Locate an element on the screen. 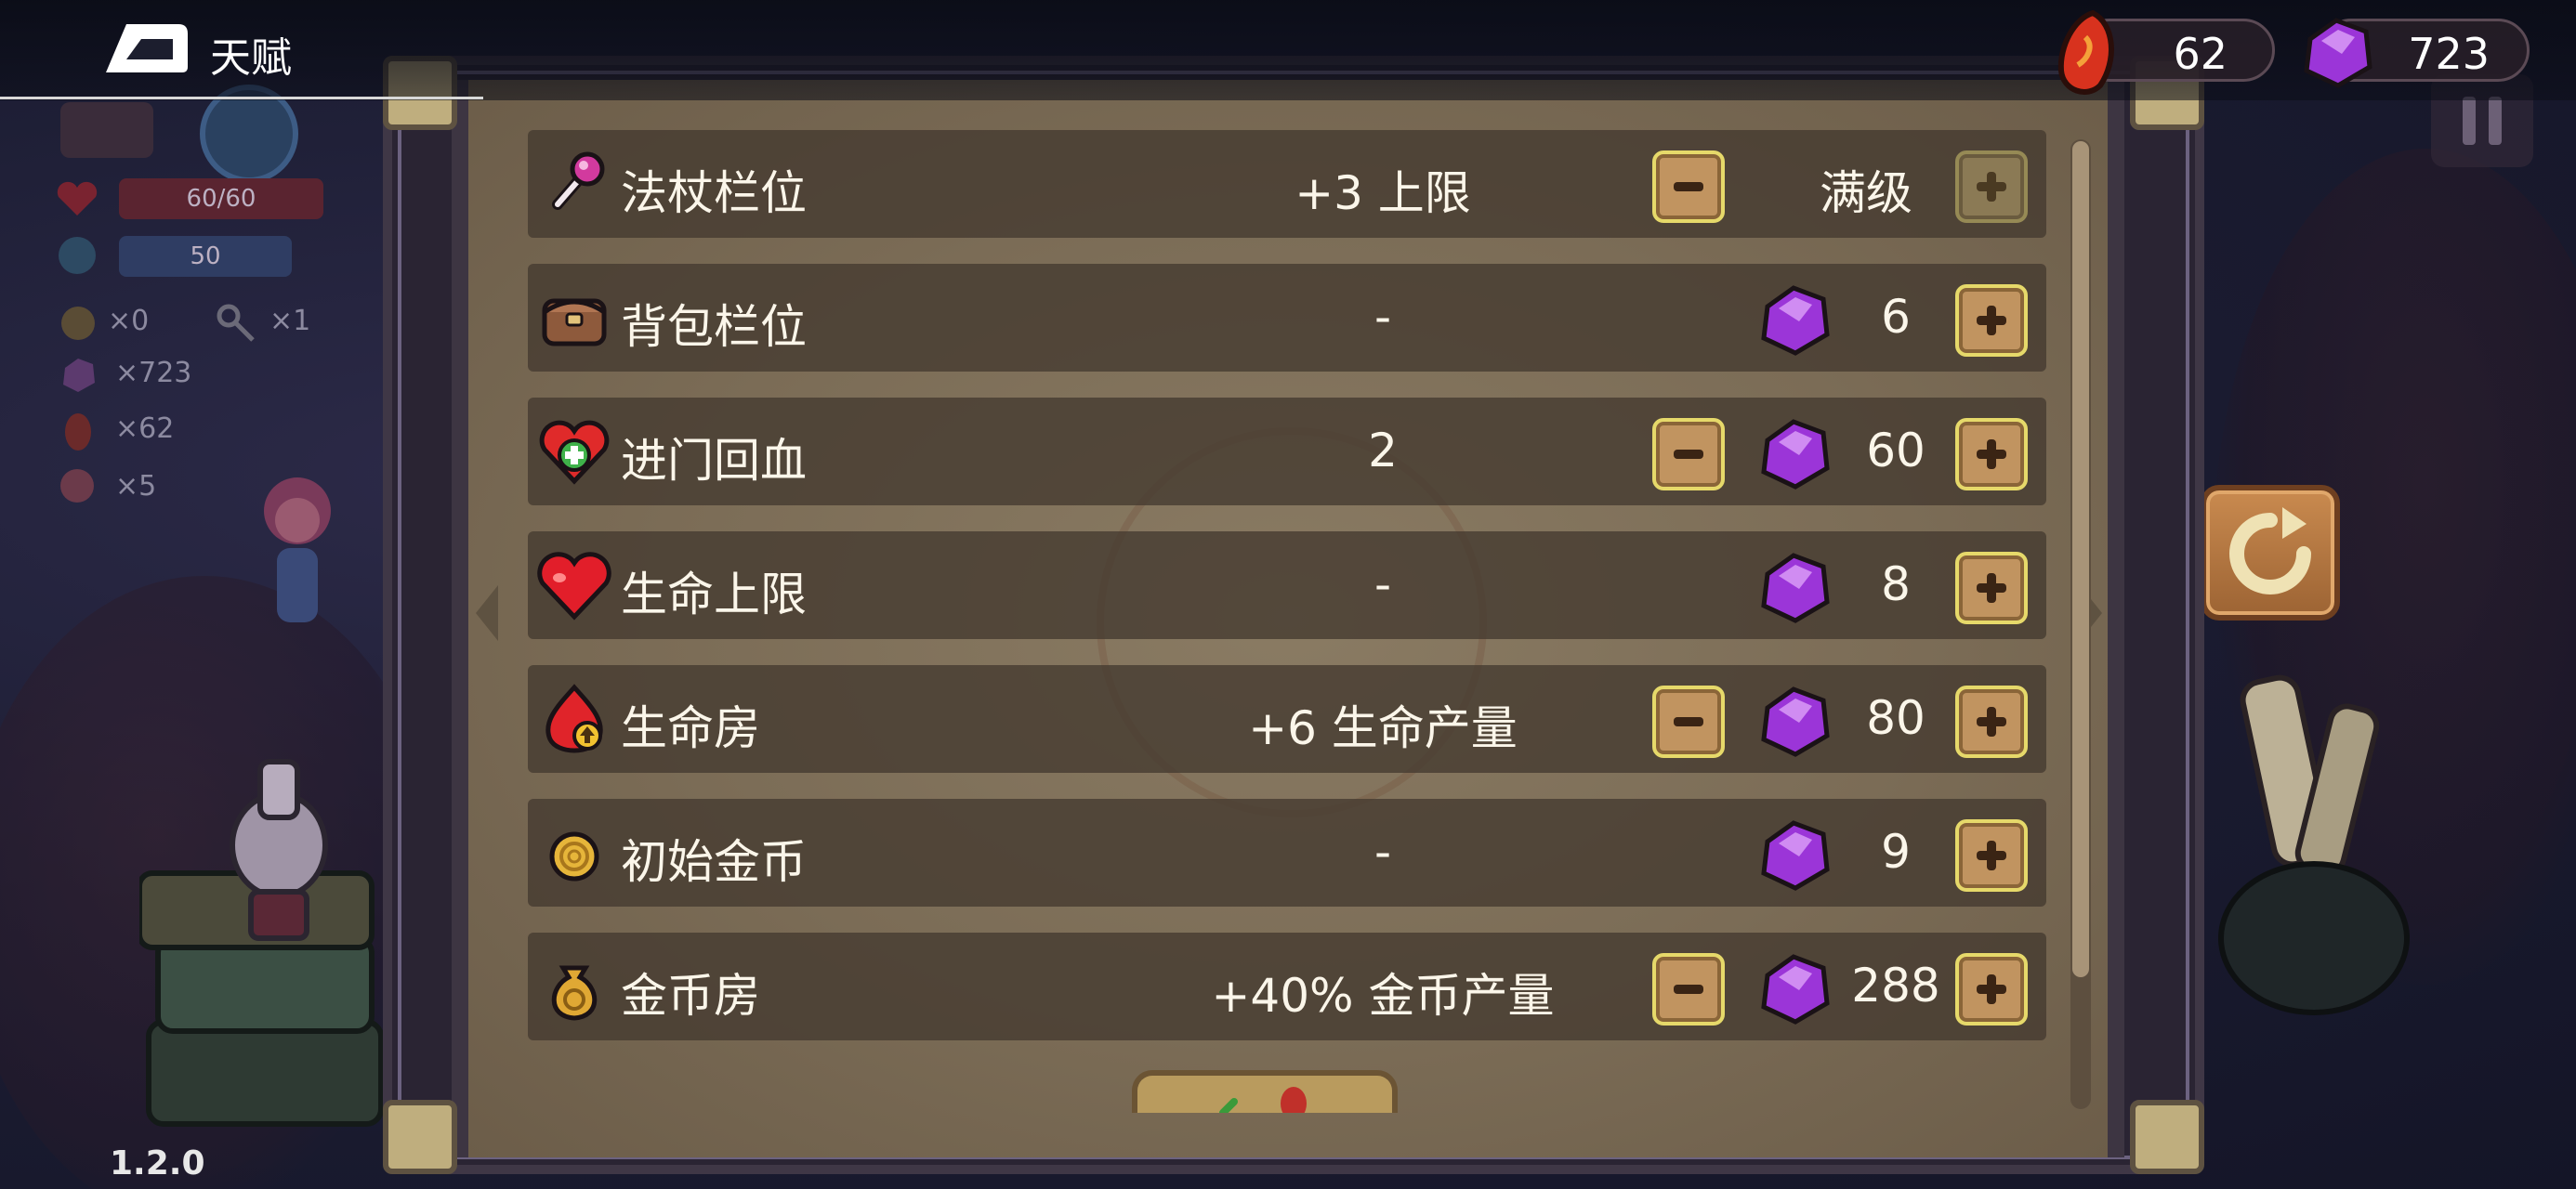 The image size is (2576, 1189). heart-icon is located at coordinates (574, 587).